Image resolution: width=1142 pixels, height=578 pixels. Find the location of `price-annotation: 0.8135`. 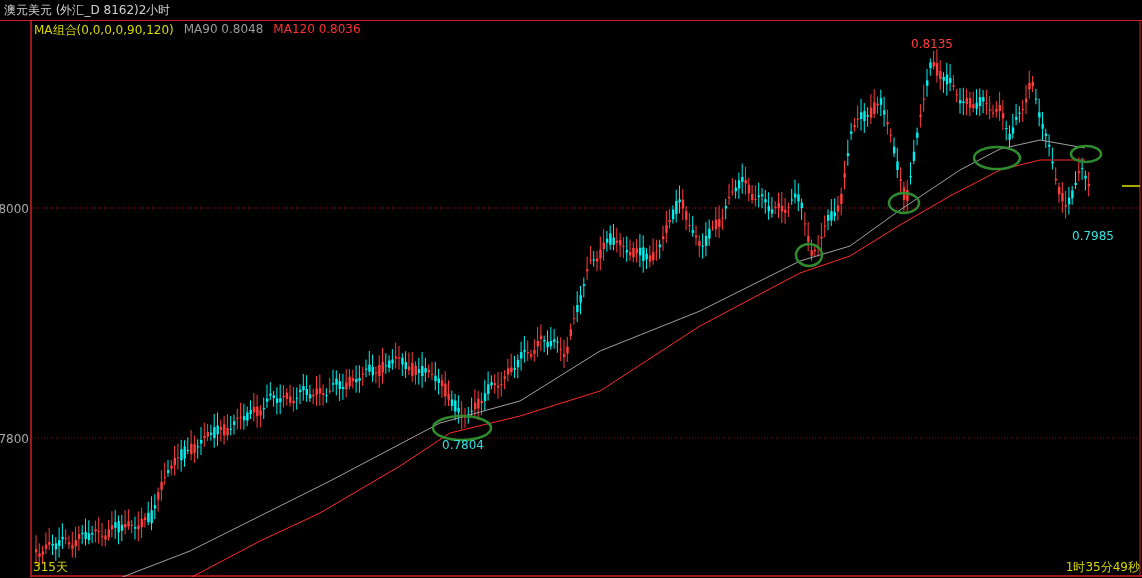

price-annotation: 0.8135 is located at coordinates (932, 44).